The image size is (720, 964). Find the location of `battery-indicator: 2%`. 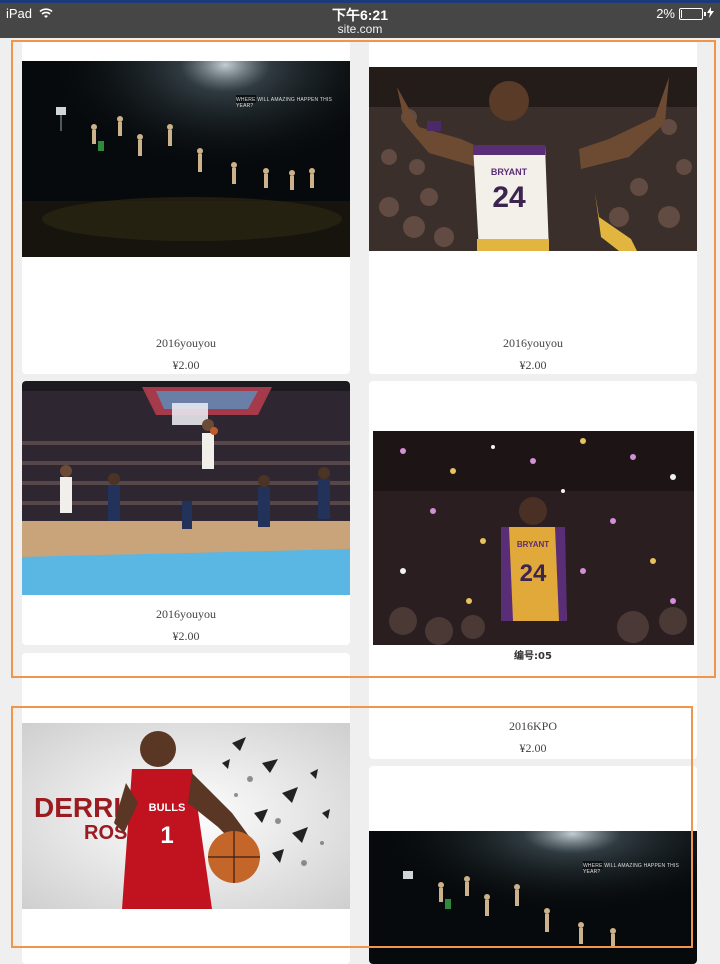

battery-indicator: 2% is located at coordinates (685, 13).